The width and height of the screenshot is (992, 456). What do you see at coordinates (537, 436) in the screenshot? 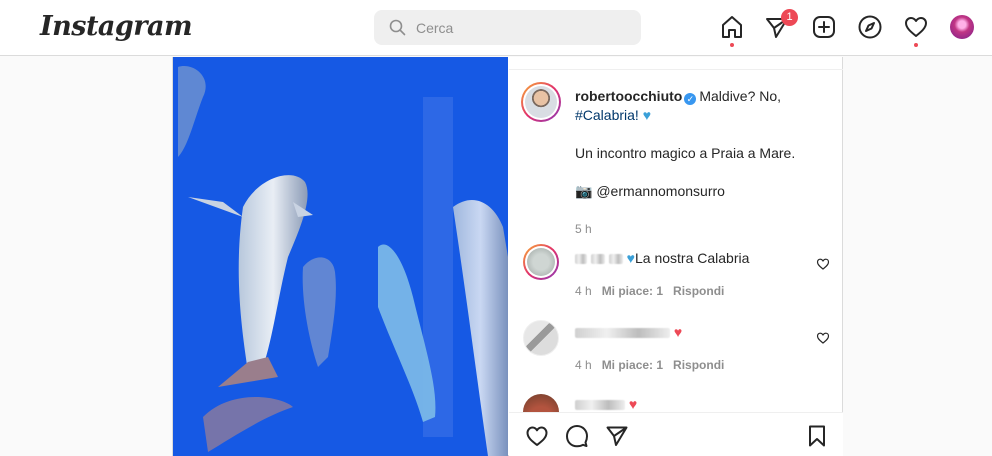
I see `like-icon` at bounding box center [537, 436].